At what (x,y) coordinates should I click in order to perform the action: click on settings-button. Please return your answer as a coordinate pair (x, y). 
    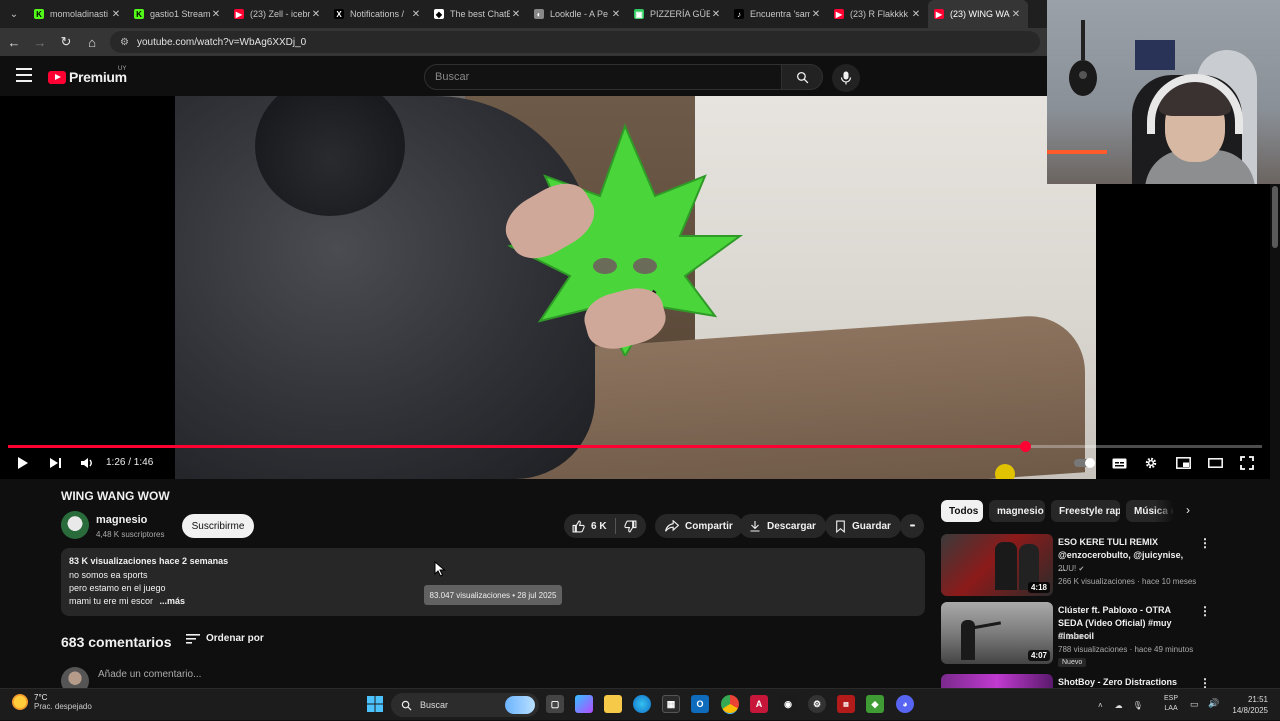
    Looking at the image, I should click on (1151, 463).